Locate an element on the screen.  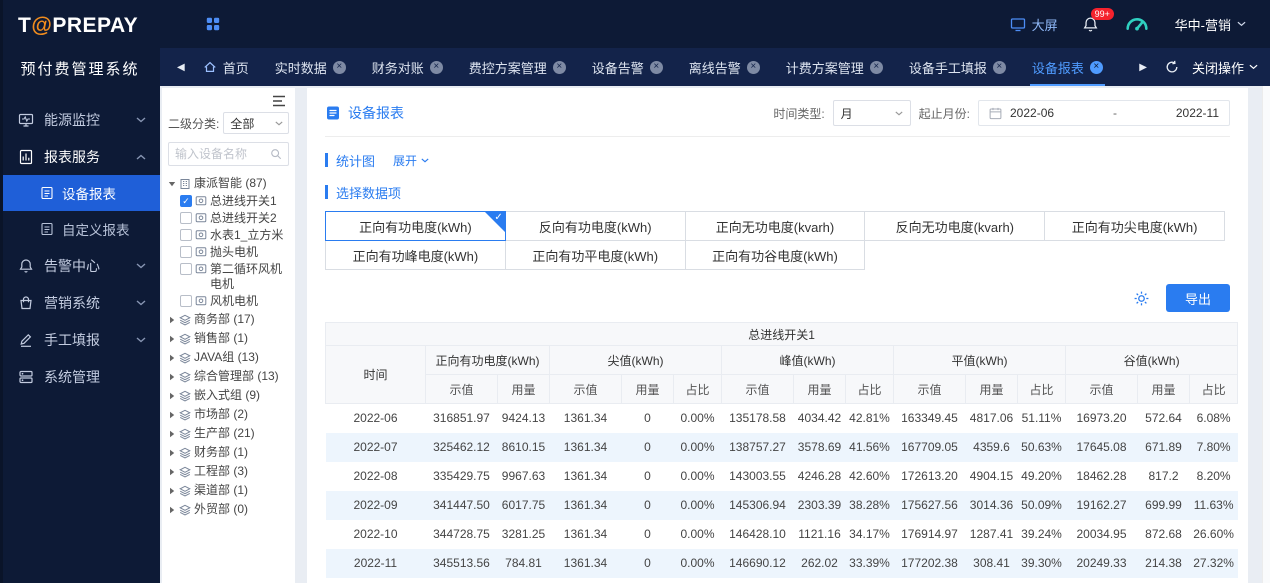
data-item-7: 正向有功谷电度(kWh) is located at coordinates (775, 255).